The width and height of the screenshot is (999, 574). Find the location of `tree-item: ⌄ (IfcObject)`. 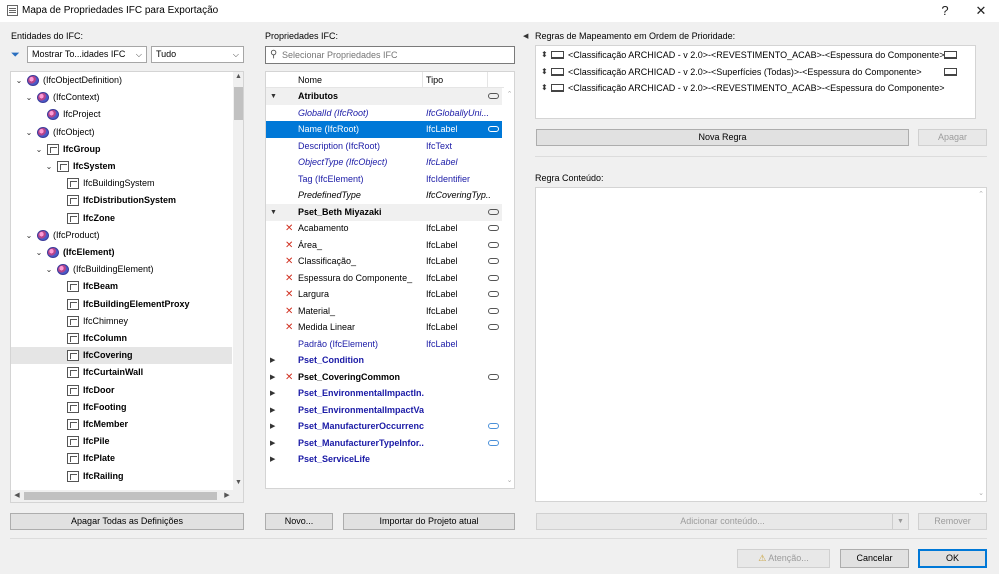

tree-item: ⌄ (IfcObject) is located at coordinates (121, 132).